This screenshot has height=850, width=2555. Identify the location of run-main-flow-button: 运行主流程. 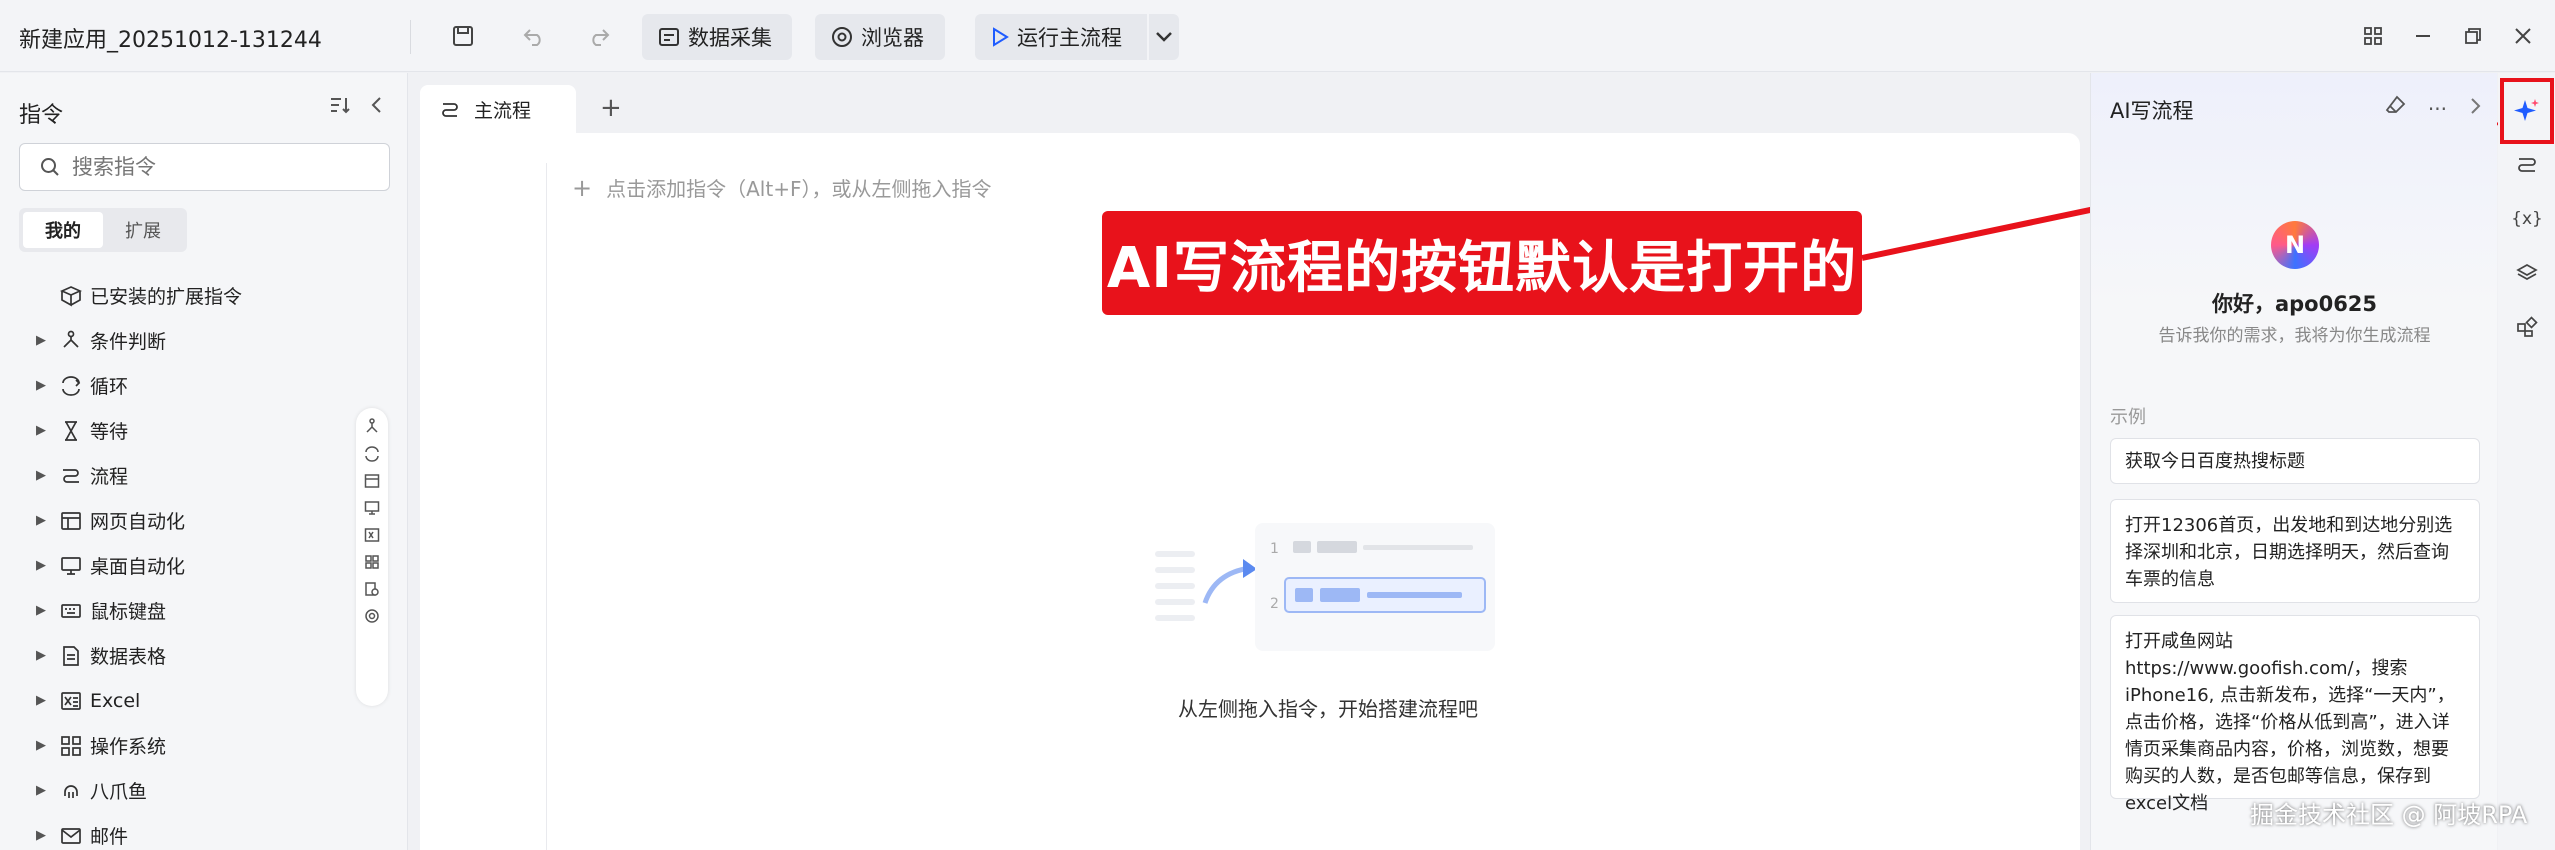
(1061, 37).